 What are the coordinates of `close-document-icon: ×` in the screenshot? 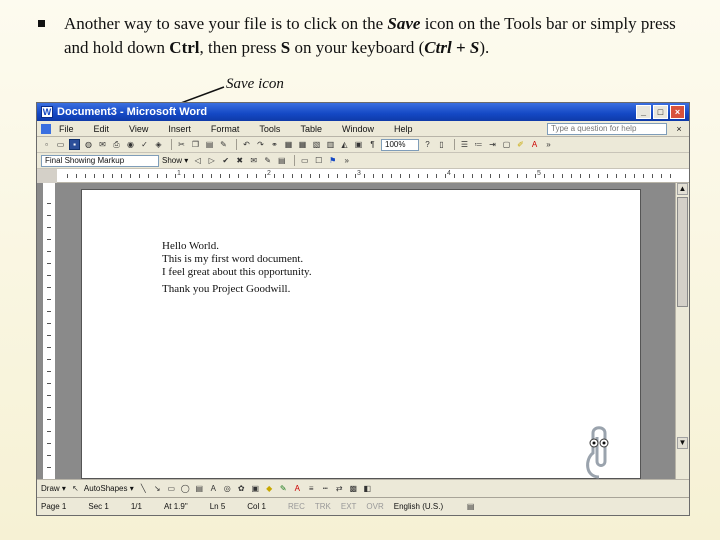 It's located at (679, 129).